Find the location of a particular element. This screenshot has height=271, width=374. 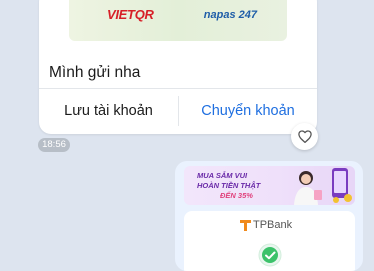

divider is located at coordinates (178, 88).